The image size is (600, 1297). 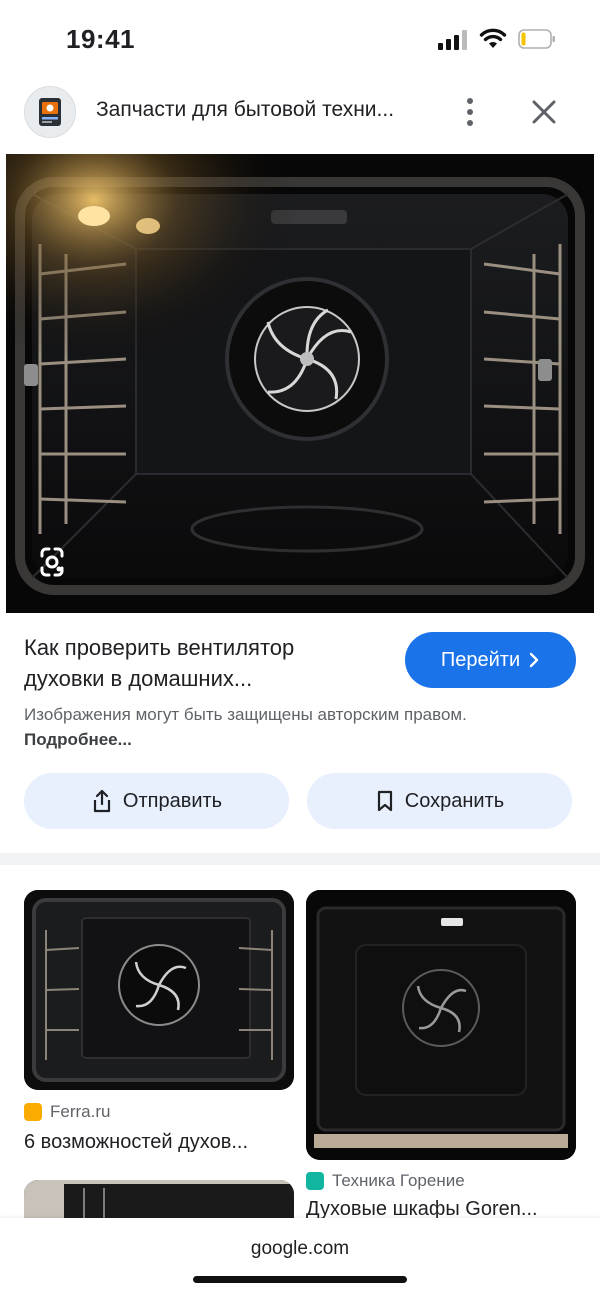 I want to click on lens-icon, so click(x=52, y=562).